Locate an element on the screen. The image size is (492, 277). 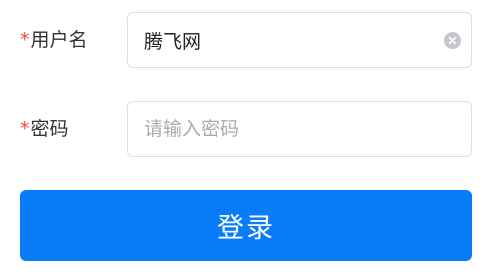
username-field is located at coordinates (299, 40).